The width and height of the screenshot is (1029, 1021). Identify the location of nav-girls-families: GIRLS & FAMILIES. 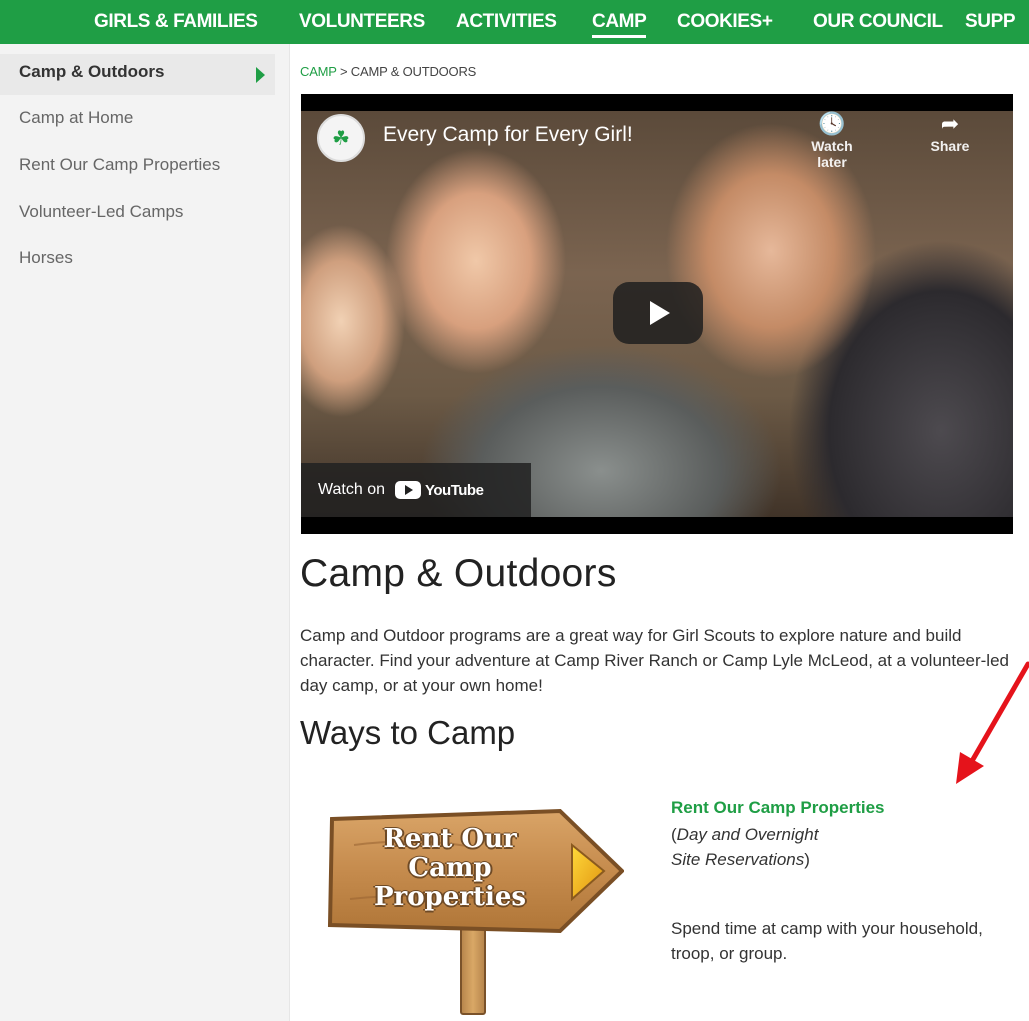
(176, 22).